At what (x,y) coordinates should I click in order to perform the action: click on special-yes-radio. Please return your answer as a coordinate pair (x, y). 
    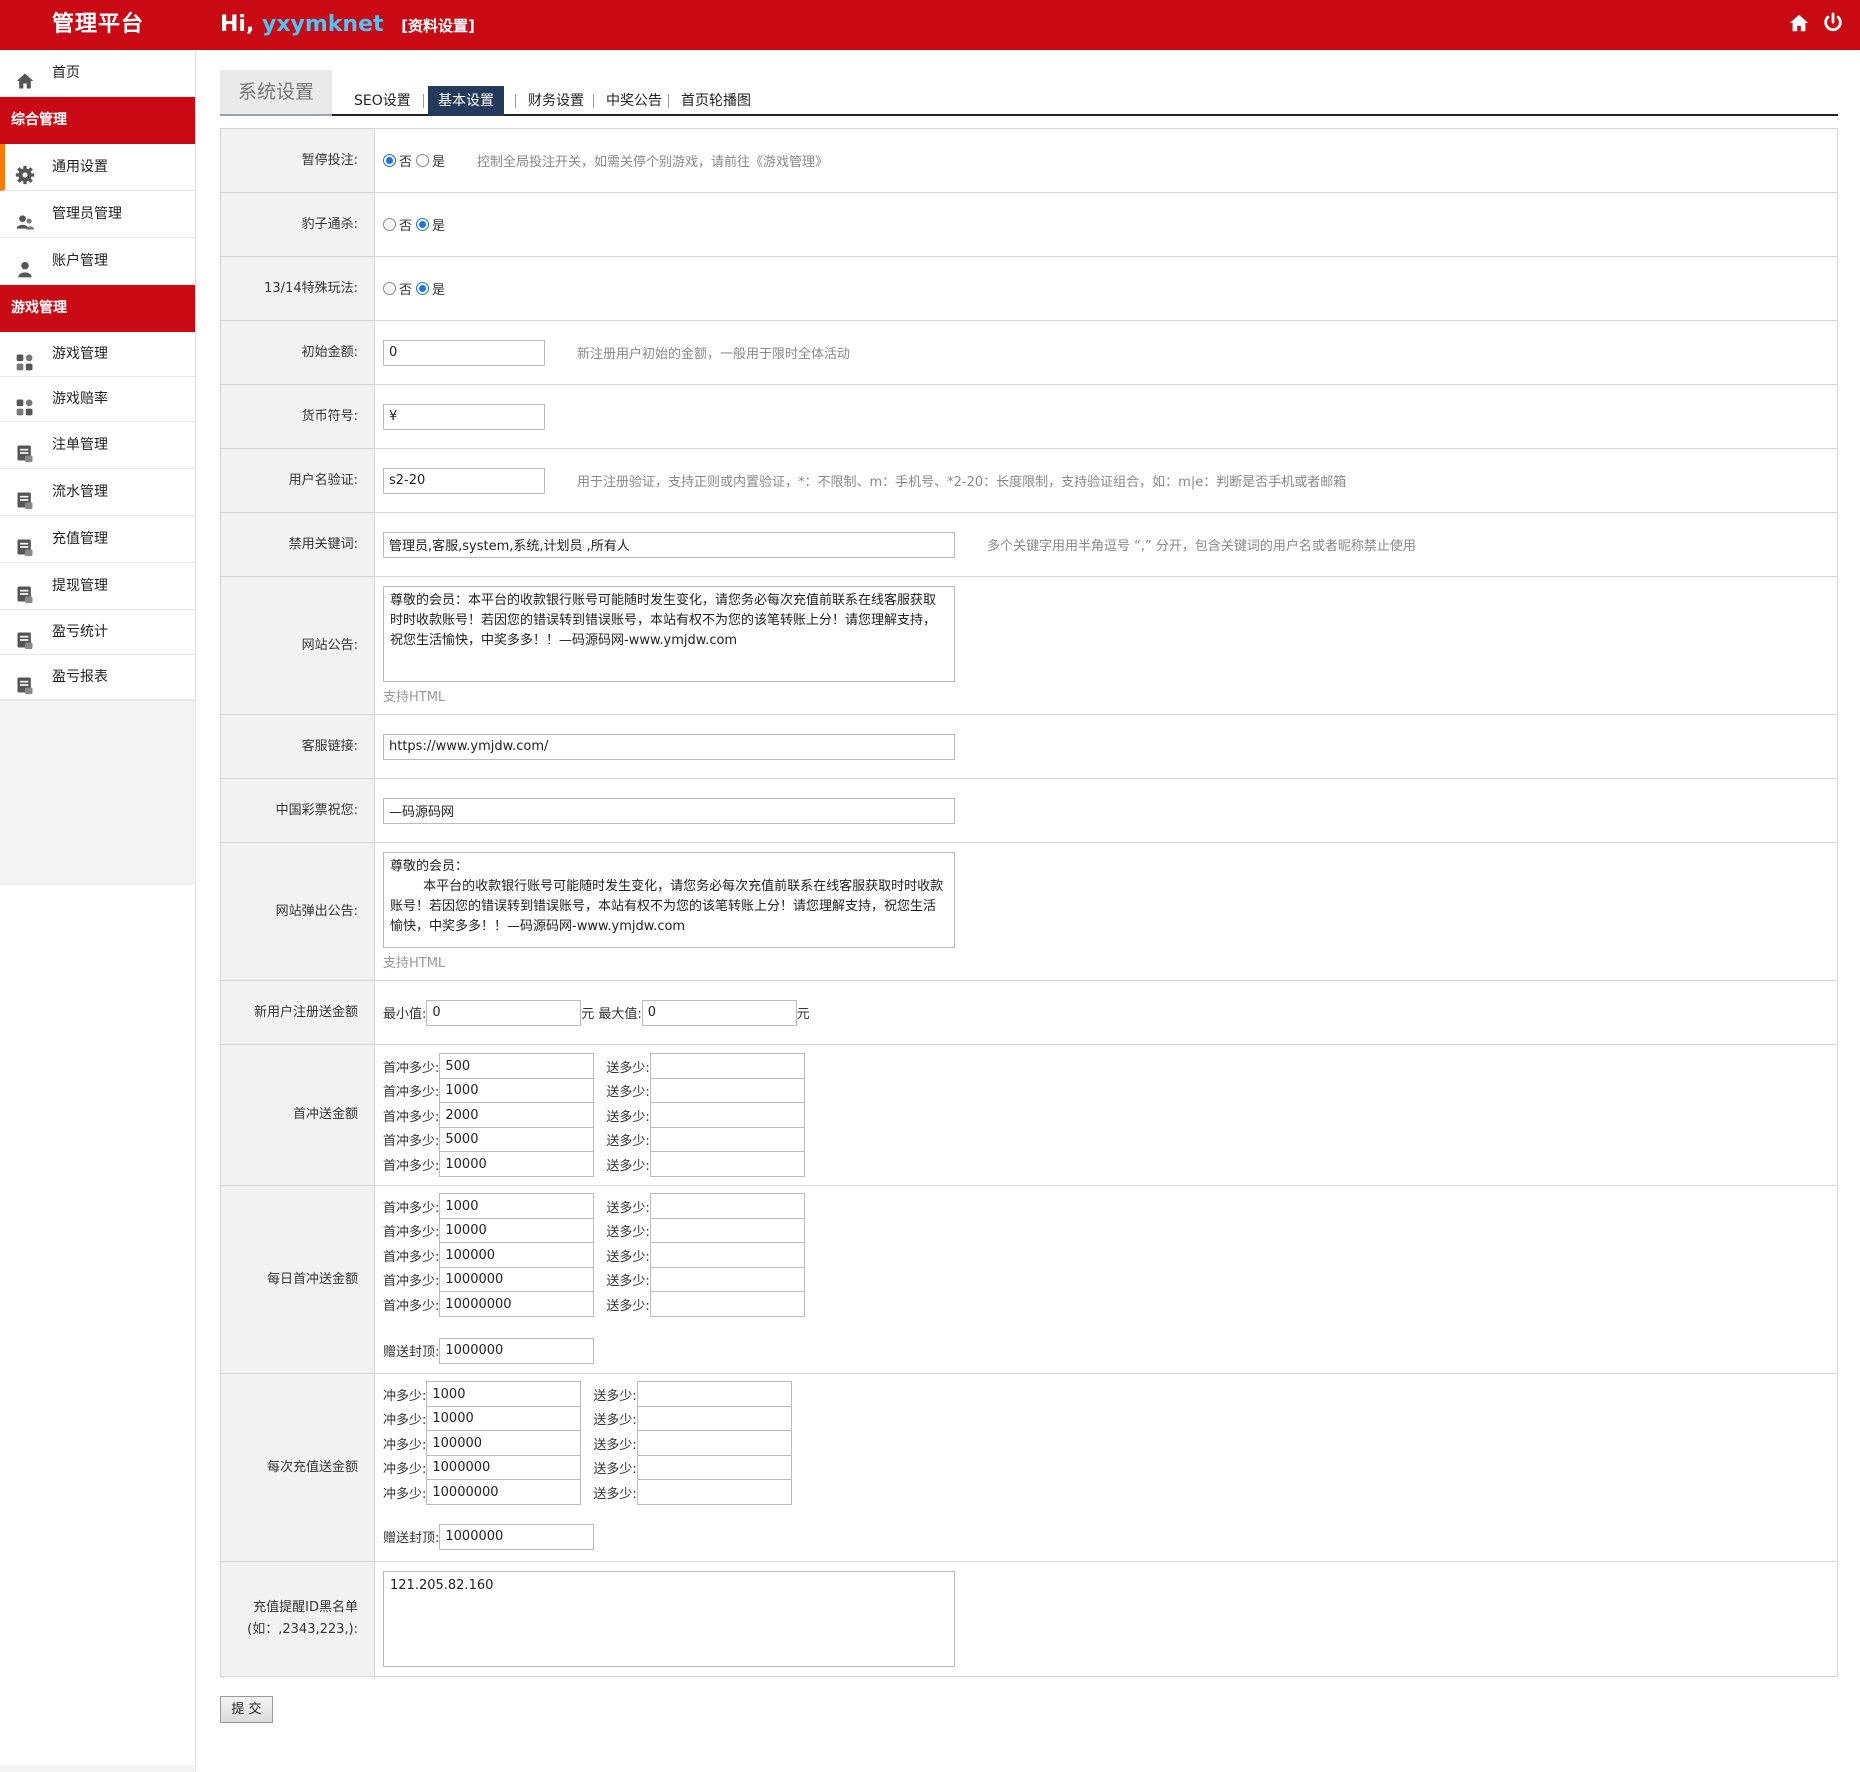
    Looking at the image, I should click on (423, 288).